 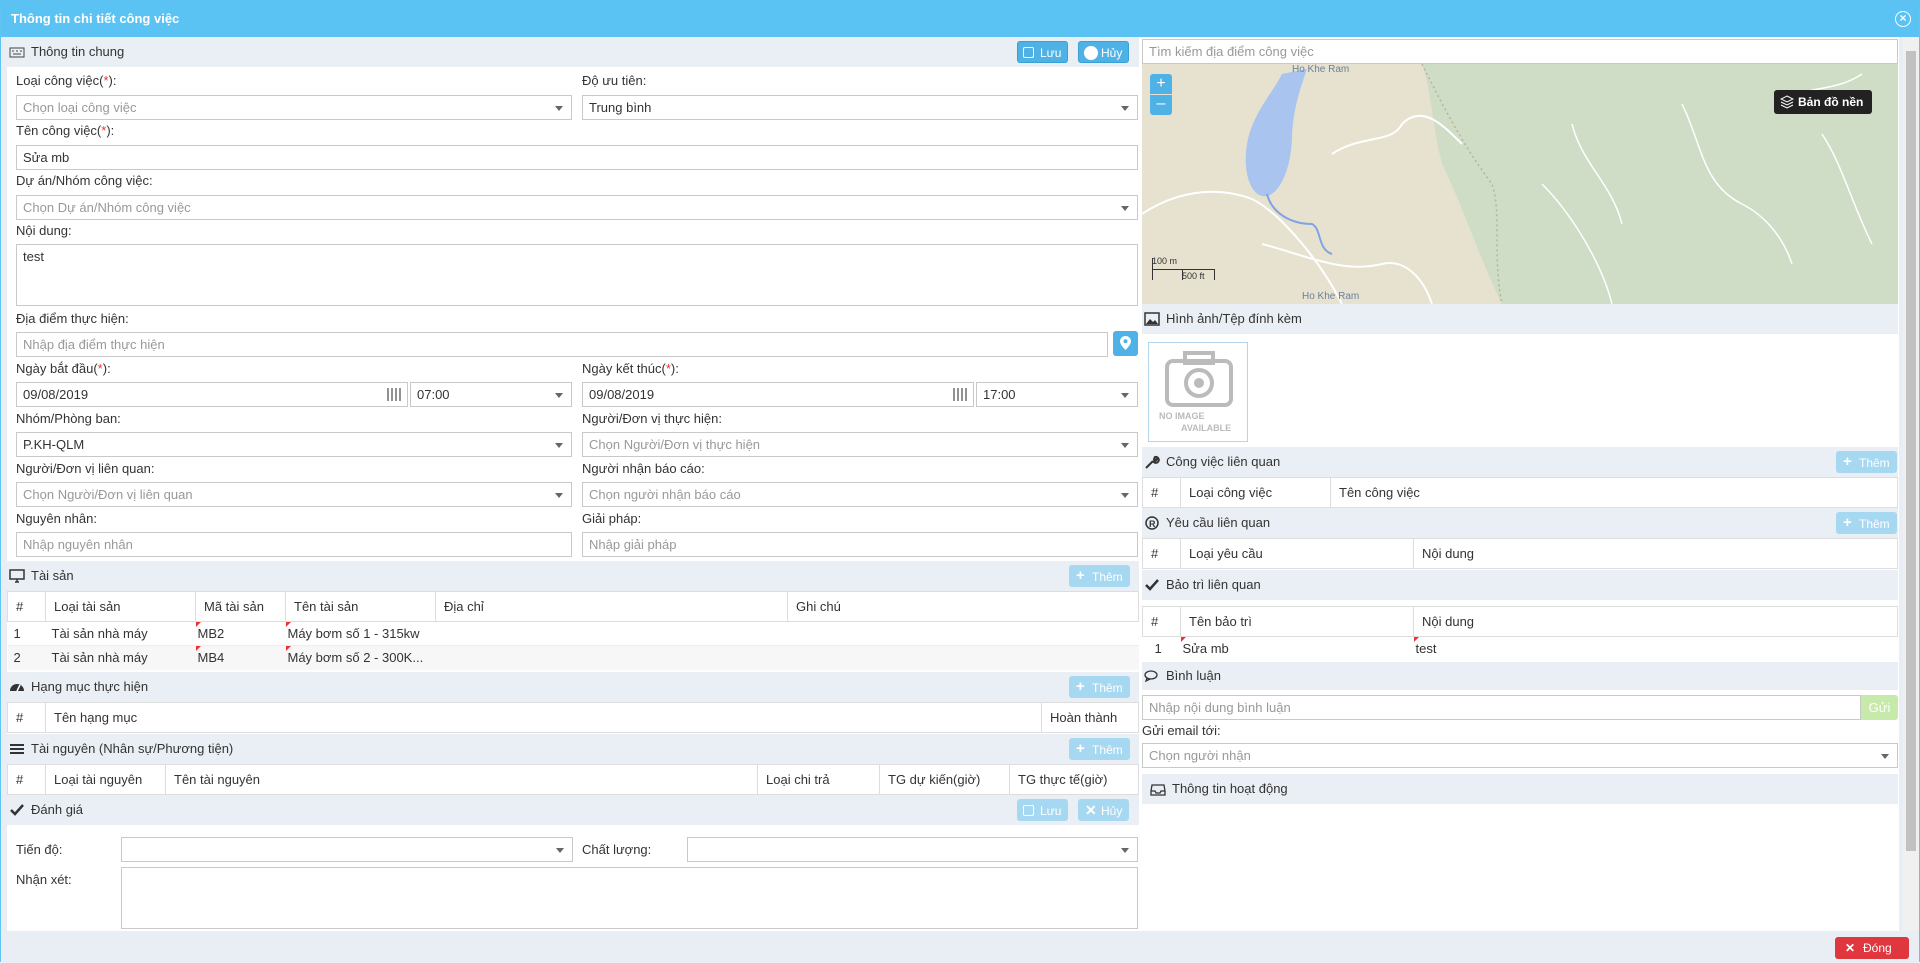 I want to click on end-time-select: 17:00, so click(x=1057, y=394).